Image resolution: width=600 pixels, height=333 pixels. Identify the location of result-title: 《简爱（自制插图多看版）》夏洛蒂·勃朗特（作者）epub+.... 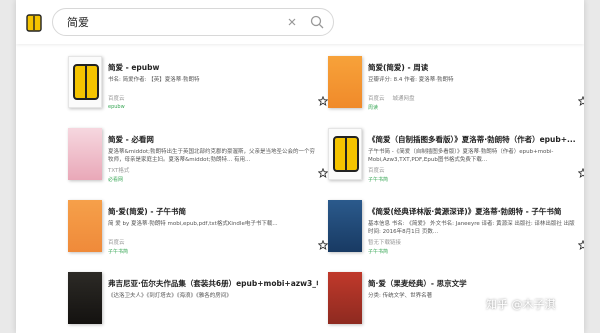
(473, 139).